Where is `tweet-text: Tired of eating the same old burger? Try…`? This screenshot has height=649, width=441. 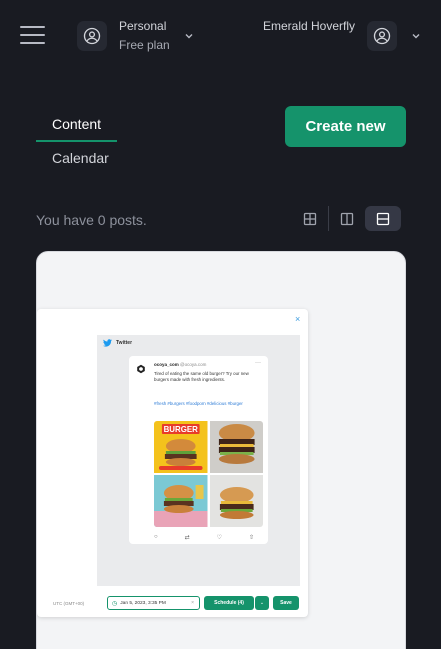 tweet-text: Tired of eating the same old burger? Try… is located at coordinates (201, 376).